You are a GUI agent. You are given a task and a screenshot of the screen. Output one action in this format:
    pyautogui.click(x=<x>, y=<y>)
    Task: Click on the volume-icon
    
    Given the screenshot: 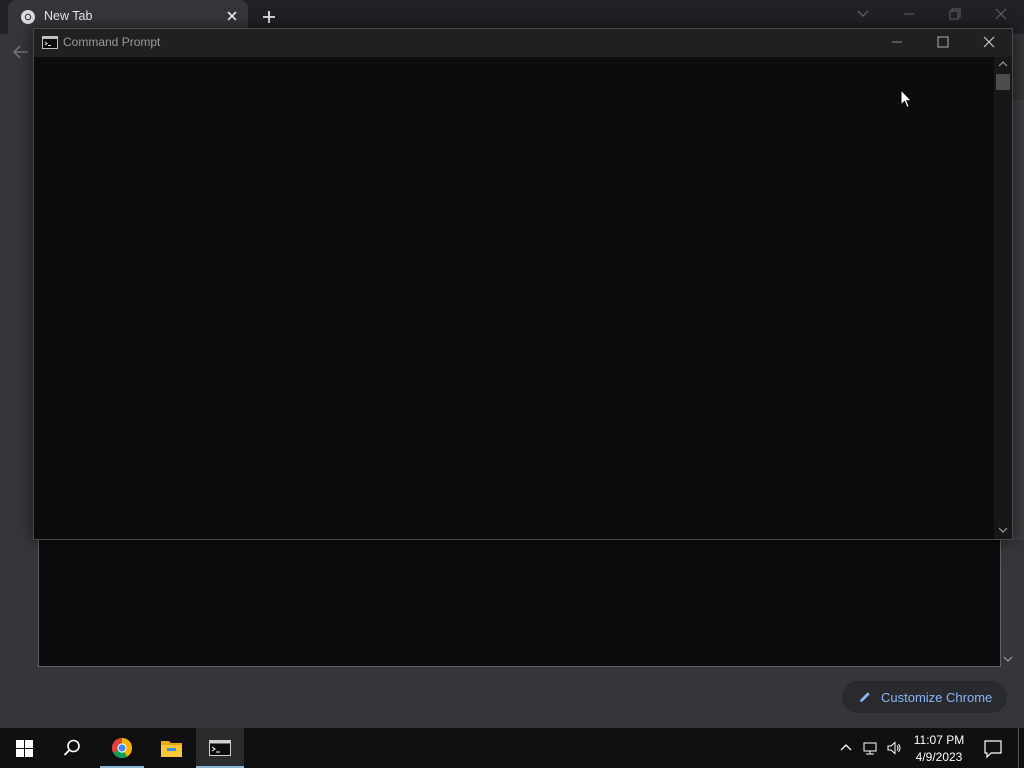 What is the action you would take?
    pyautogui.click(x=894, y=748)
    